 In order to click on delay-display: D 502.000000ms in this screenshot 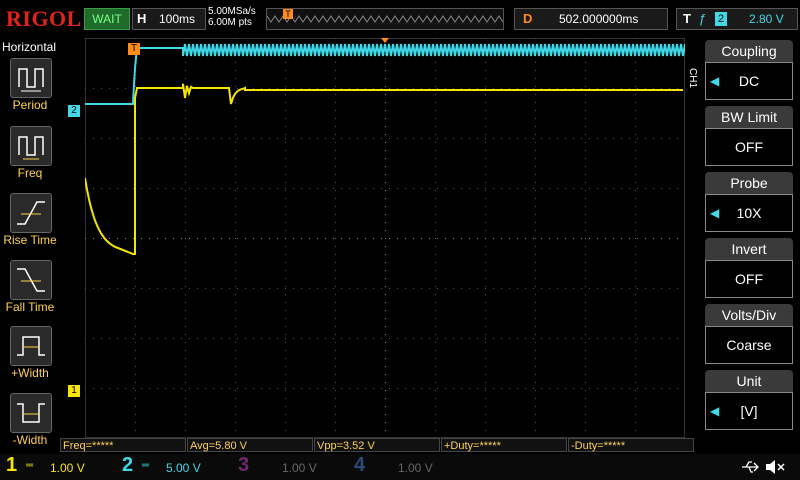, I will do `click(591, 19)`.